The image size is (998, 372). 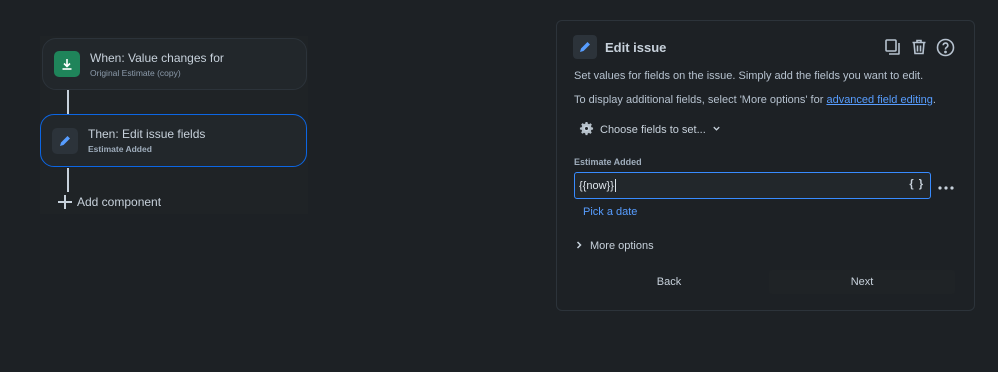 I want to click on panel-header: Edit issue, so click(x=619, y=47).